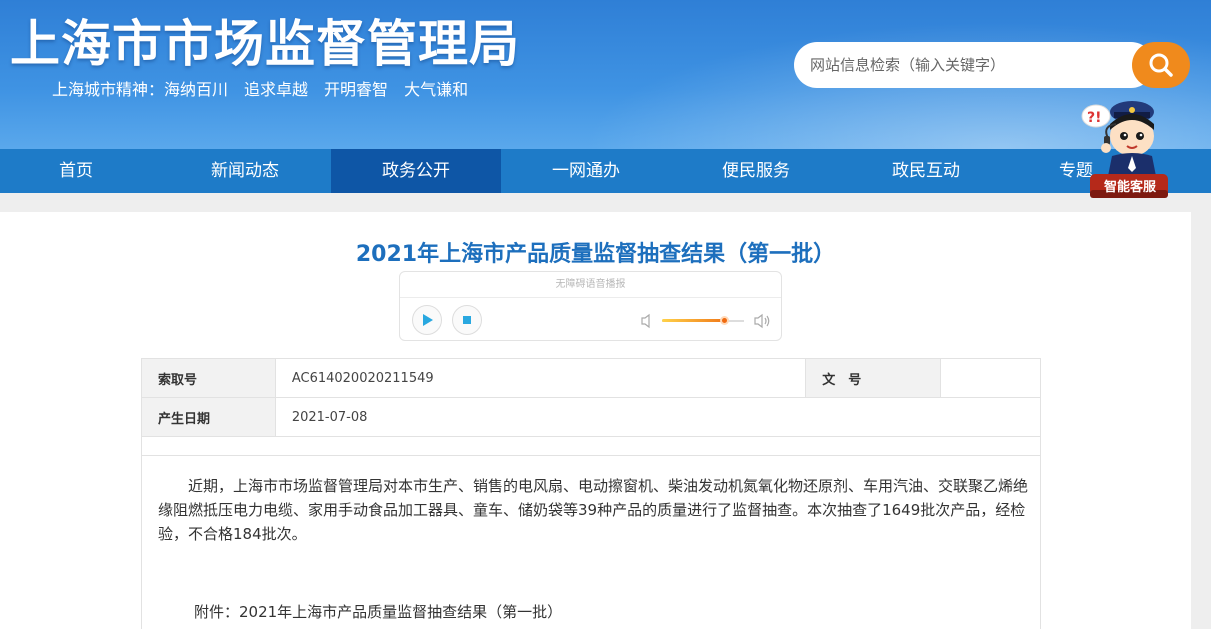  What do you see at coordinates (926, 171) in the screenshot?
I see `nav-item-interaction: 政民互动` at bounding box center [926, 171].